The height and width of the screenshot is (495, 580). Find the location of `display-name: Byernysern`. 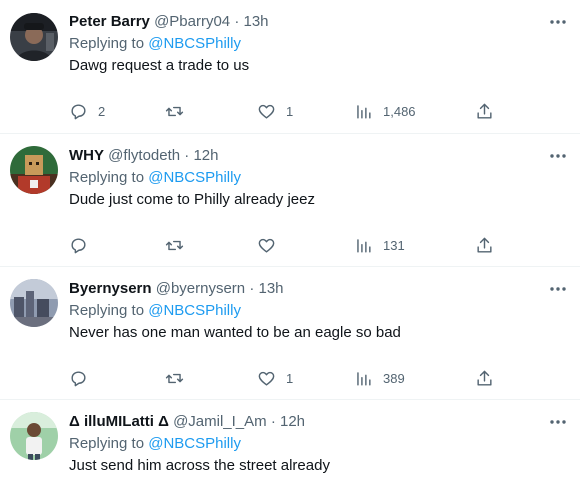

display-name: Byernysern is located at coordinates (110, 288).